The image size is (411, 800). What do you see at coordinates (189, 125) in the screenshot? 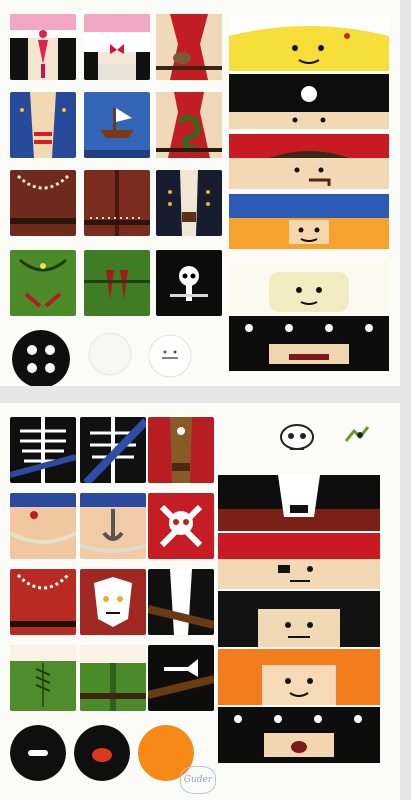
I see `red-snake-vest-torso-tile` at bounding box center [189, 125].